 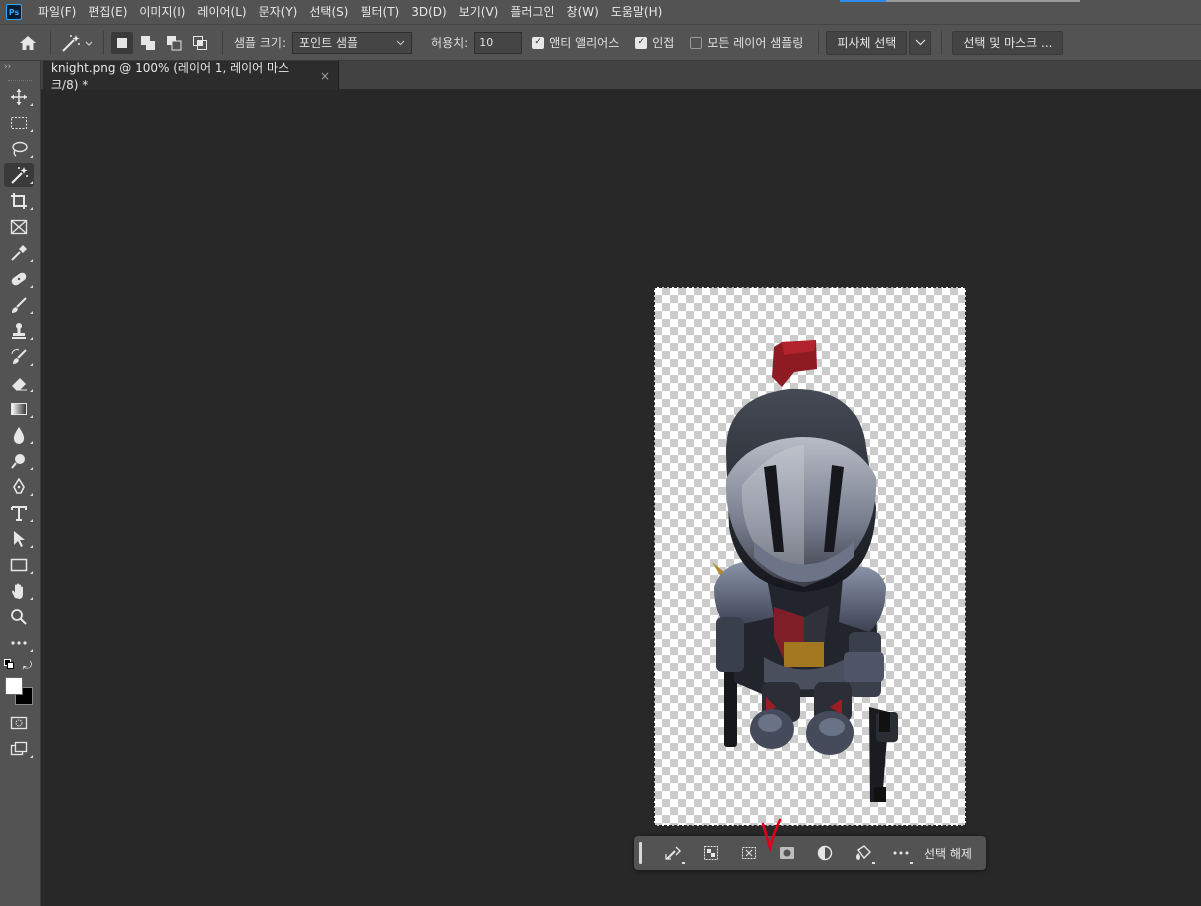 I want to click on tool-preset-picker, so click(x=77, y=43).